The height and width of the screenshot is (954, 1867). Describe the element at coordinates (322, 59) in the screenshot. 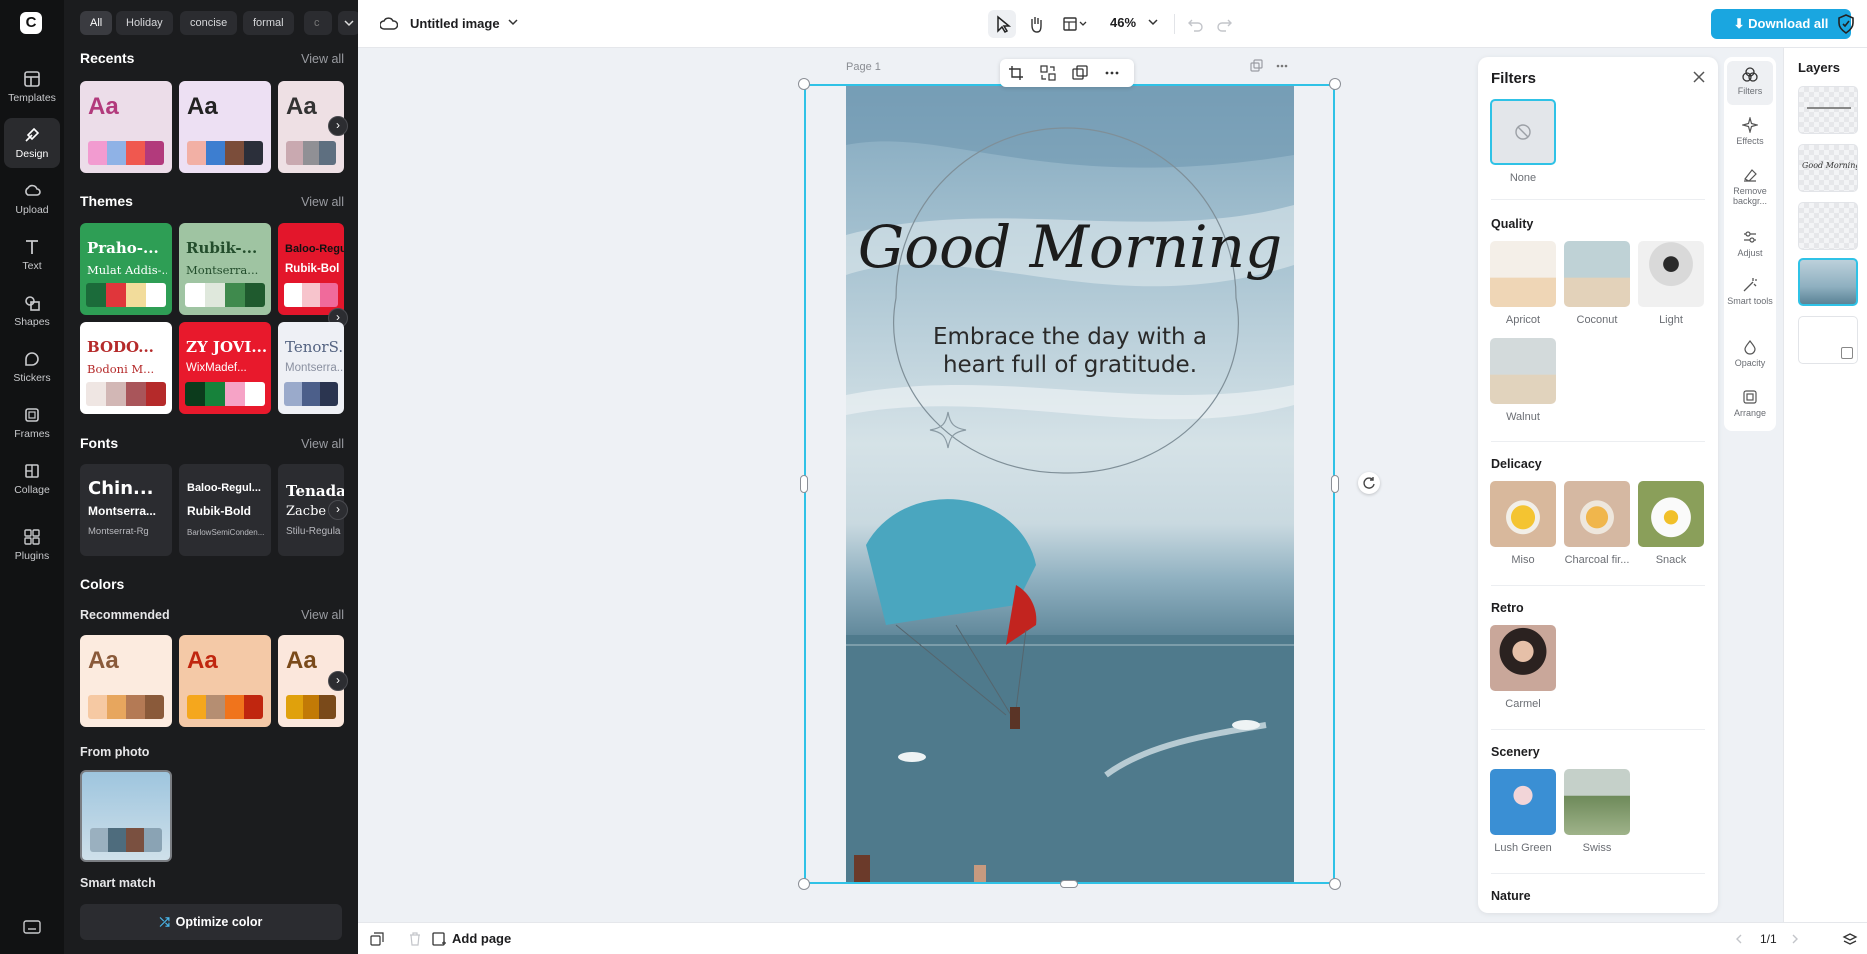

I see `recents-view-all: View all` at that location.